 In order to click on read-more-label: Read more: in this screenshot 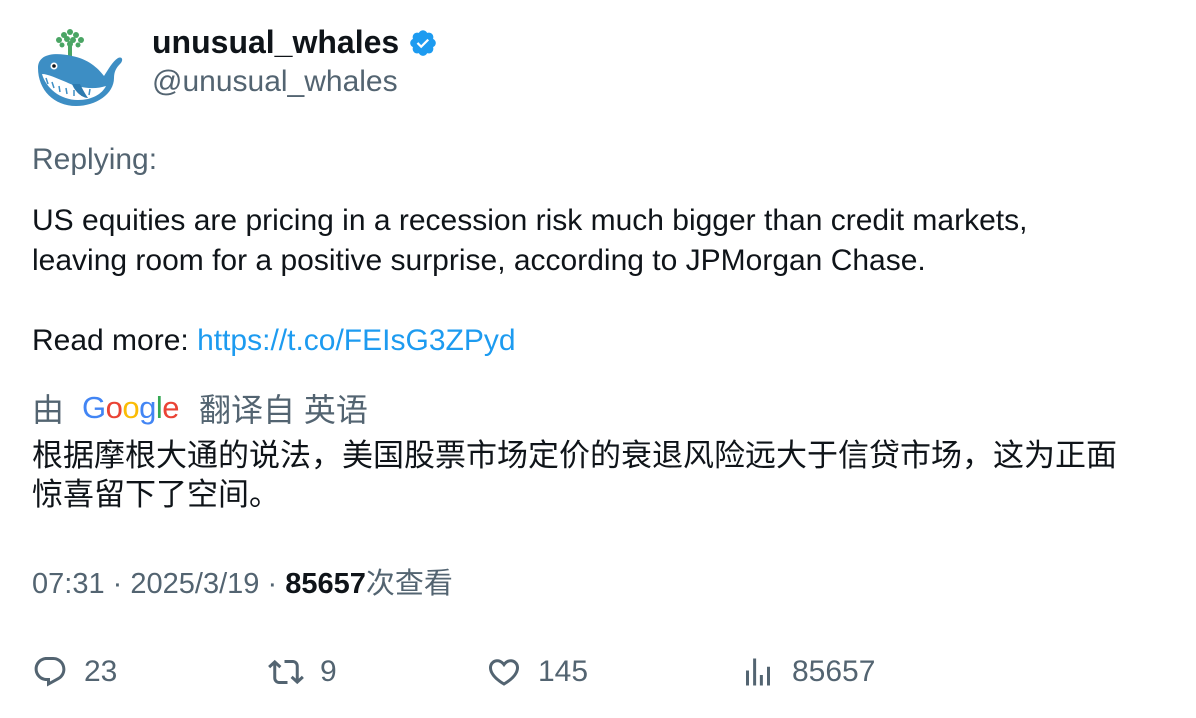, I will do `click(115, 340)`.